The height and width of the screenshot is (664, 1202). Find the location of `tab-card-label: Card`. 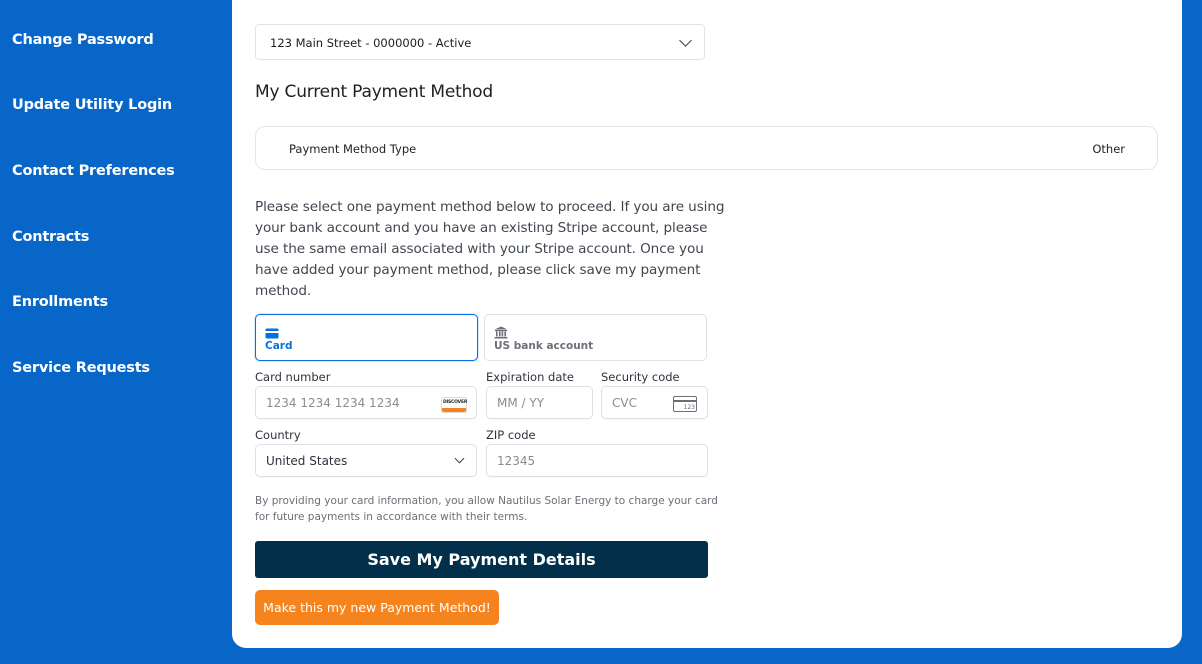

tab-card-label: Card is located at coordinates (279, 346).